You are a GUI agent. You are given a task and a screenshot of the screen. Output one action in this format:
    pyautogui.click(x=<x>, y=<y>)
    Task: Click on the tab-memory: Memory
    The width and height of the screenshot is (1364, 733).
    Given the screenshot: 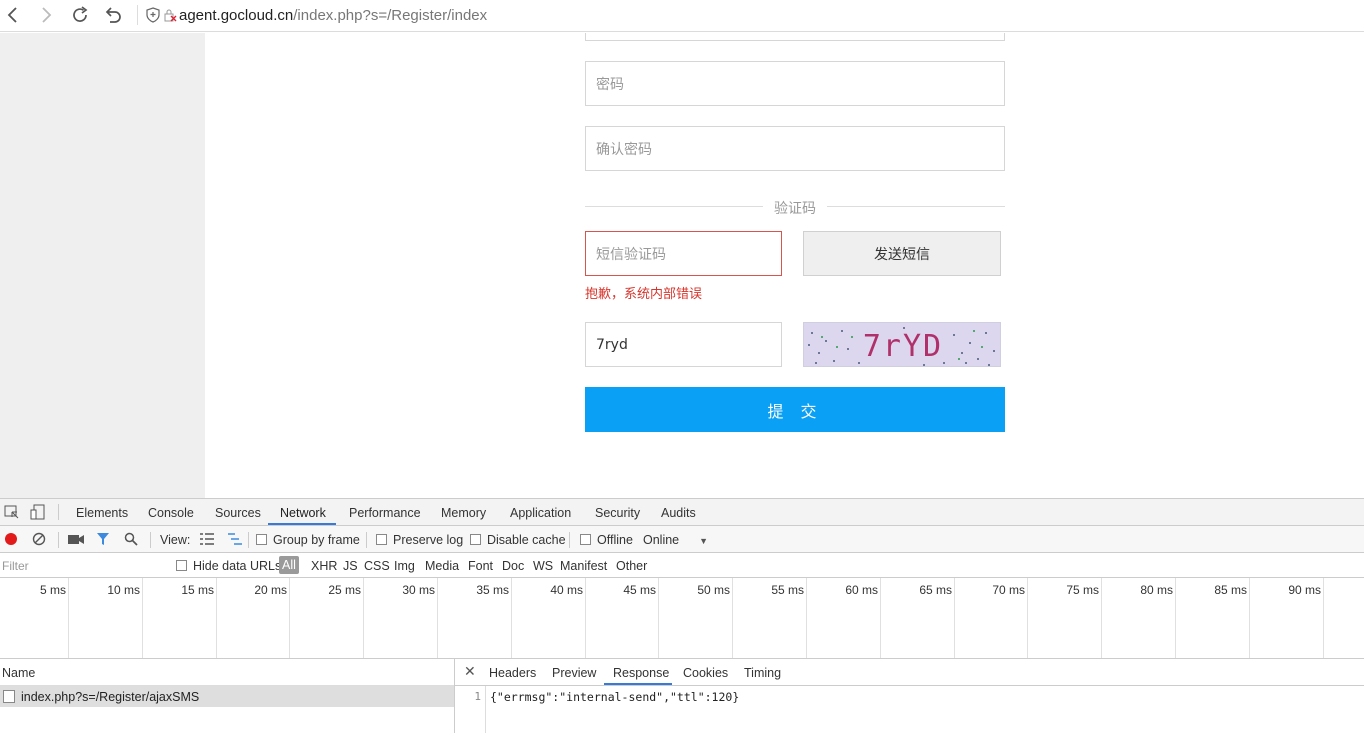 What is the action you would take?
    pyautogui.click(x=463, y=513)
    